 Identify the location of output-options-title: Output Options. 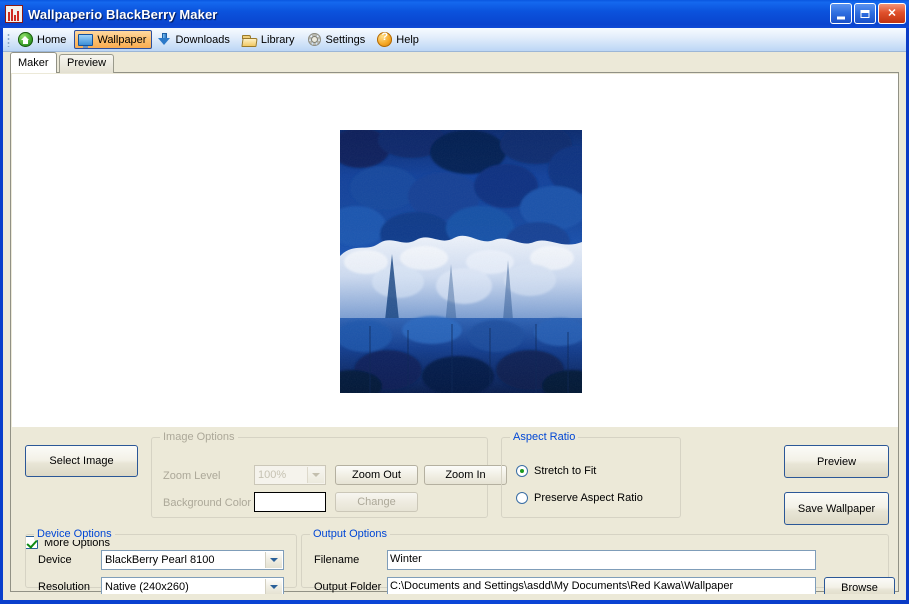
(350, 534).